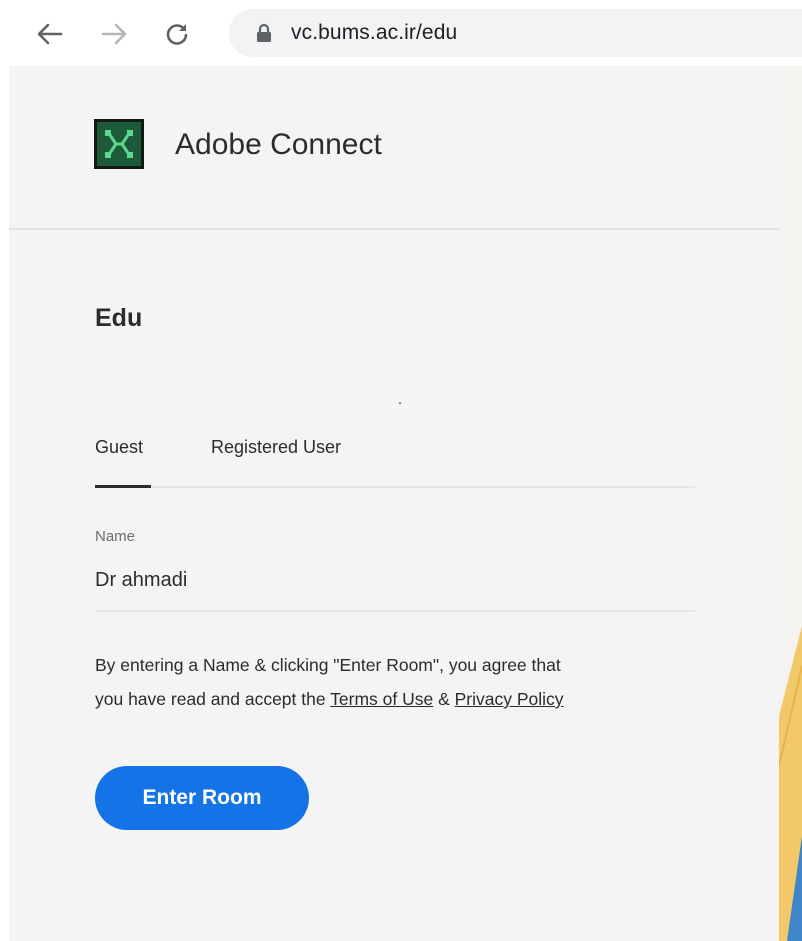 The width and height of the screenshot is (802, 941). I want to click on active-tab-indicator, so click(123, 486).